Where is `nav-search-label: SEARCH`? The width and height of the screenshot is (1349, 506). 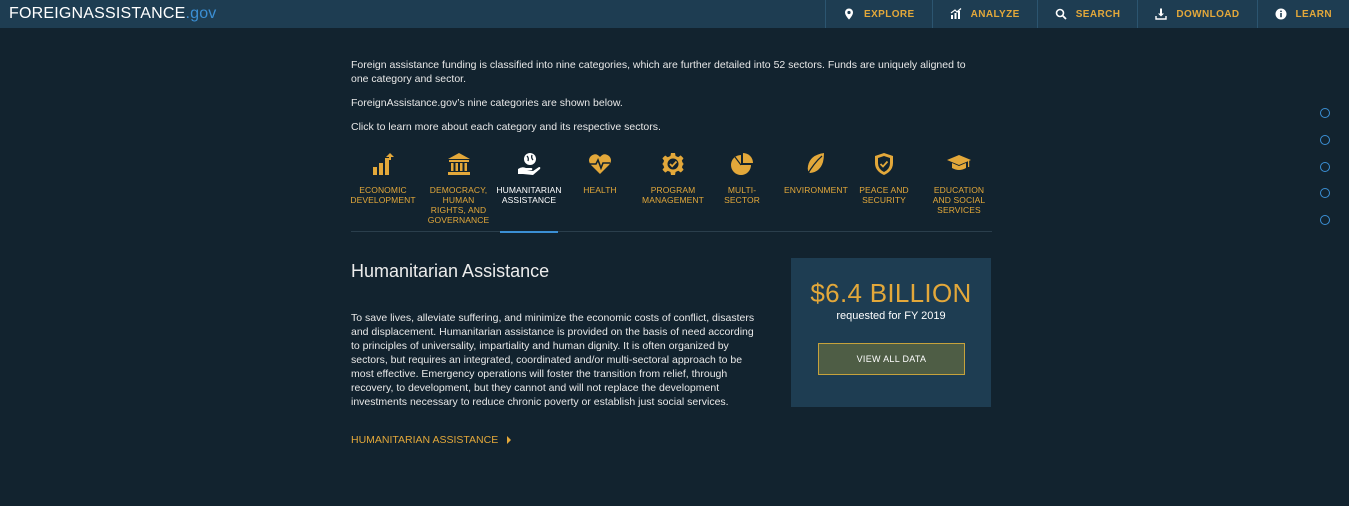 nav-search-label: SEARCH is located at coordinates (1098, 14).